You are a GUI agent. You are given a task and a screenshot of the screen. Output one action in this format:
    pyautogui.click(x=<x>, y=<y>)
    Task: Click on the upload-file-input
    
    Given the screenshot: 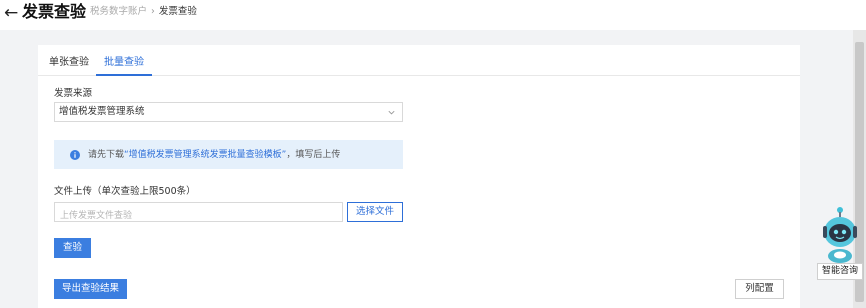 What is the action you would take?
    pyautogui.click(x=198, y=216)
    